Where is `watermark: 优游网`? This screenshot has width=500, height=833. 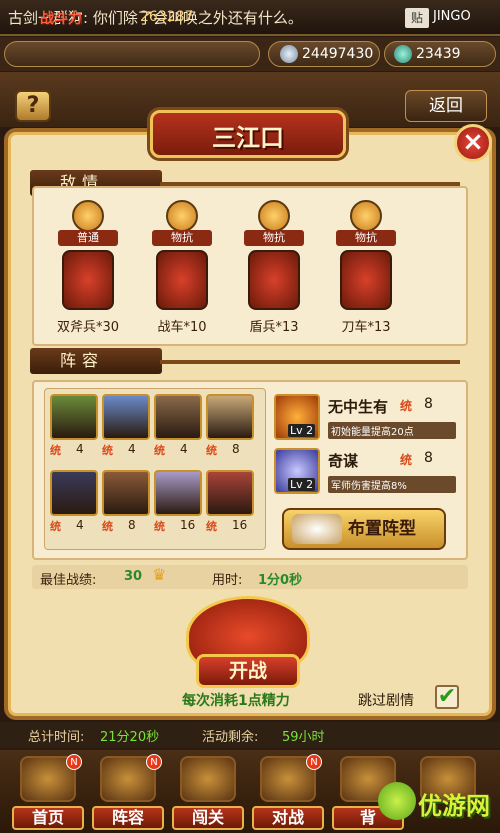
watermark: 优游网 is located at coordinates (438, 803).